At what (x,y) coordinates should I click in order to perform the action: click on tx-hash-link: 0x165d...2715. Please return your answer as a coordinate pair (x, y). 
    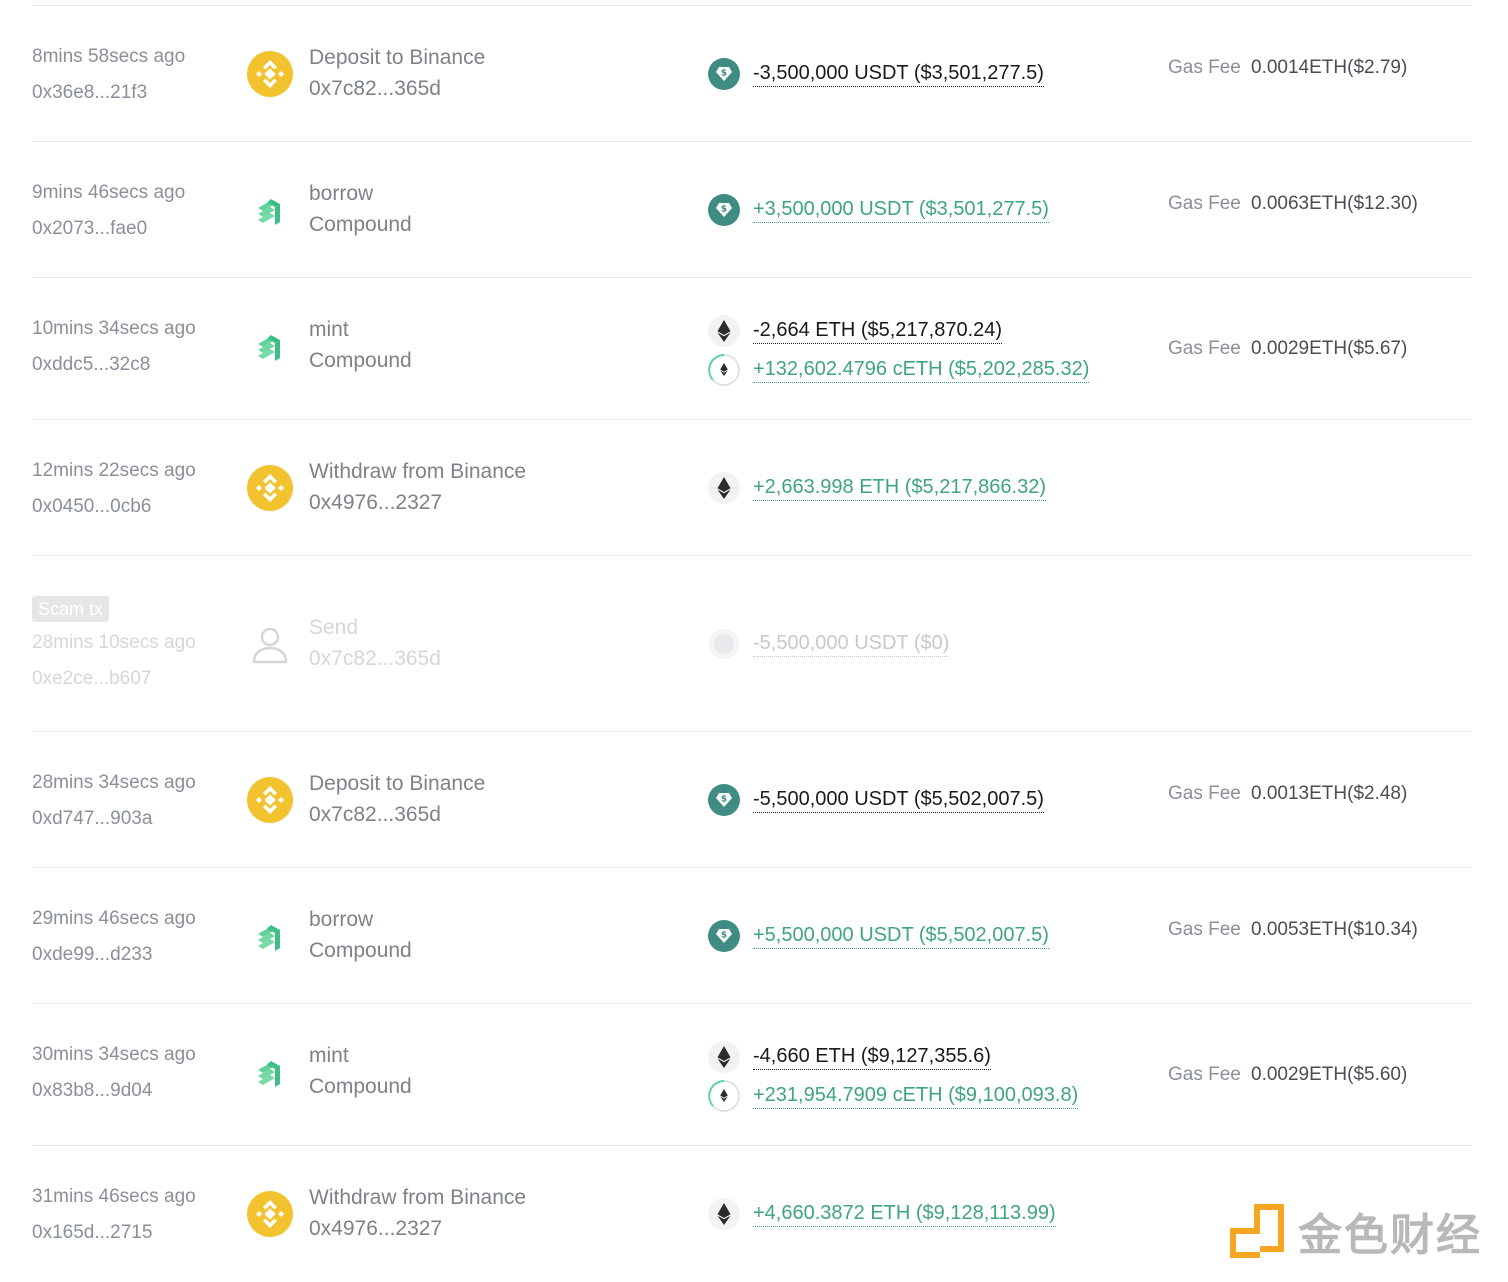
    Looking at the image, I should click on (92, 1233).